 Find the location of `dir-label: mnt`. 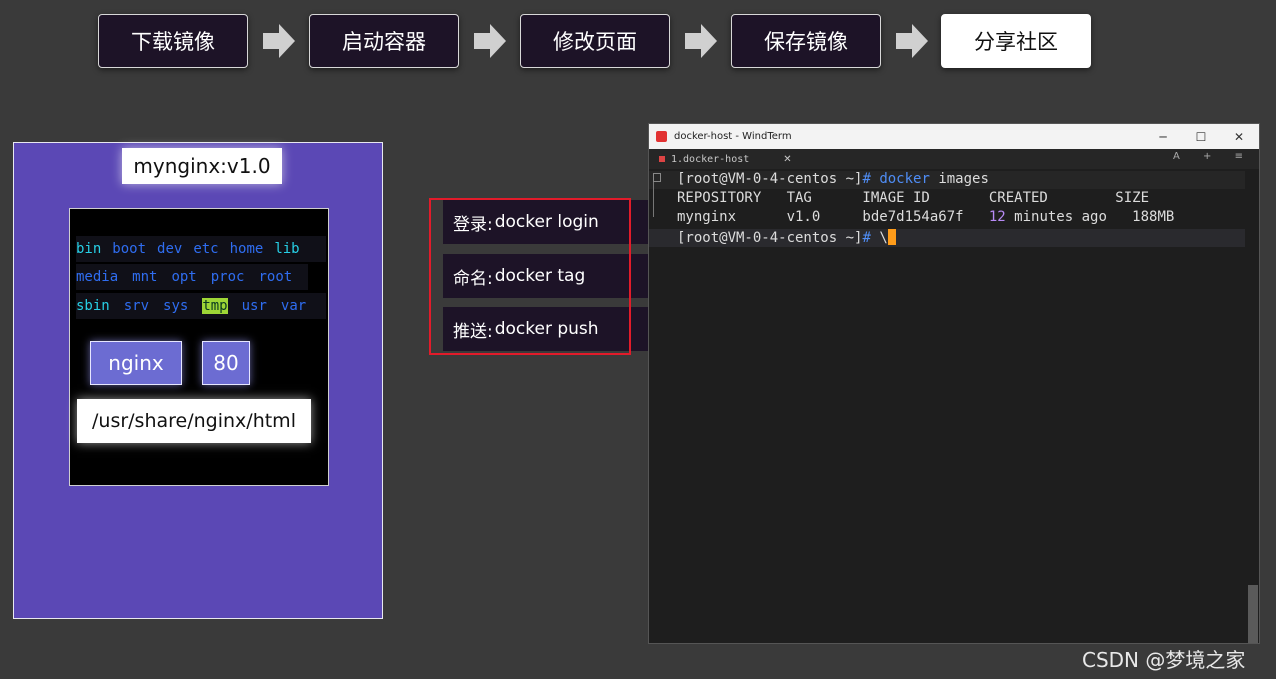

dir-label: mnt is located at coordinates (145, 277).